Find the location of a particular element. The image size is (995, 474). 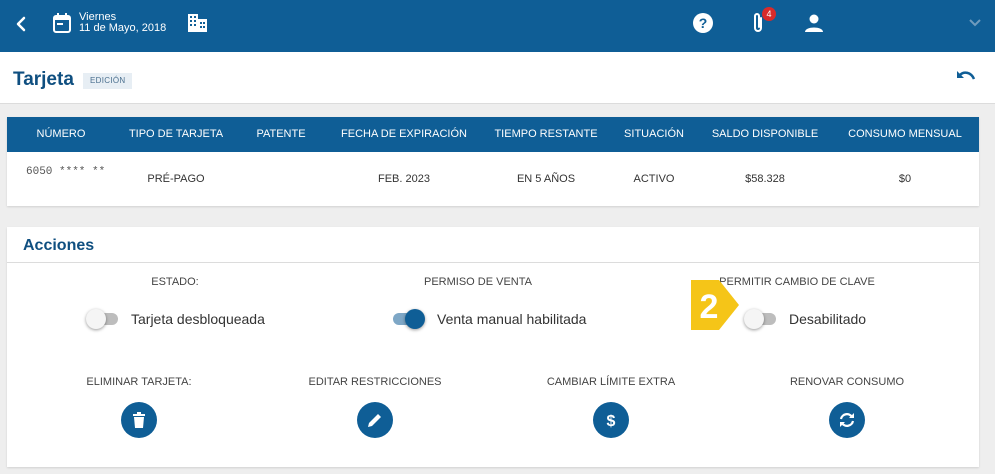

header-saldo: SALDO DISPONIBLE is located at coordinates (765, 134).